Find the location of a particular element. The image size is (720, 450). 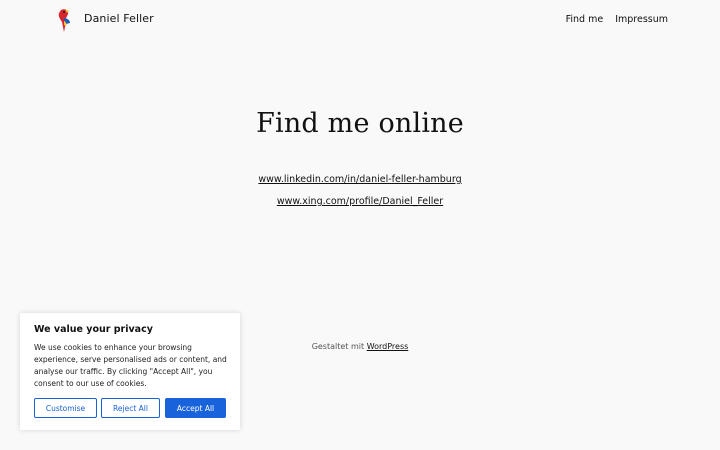

reject-all-button: Reject All is located at coordinates (130, 408).